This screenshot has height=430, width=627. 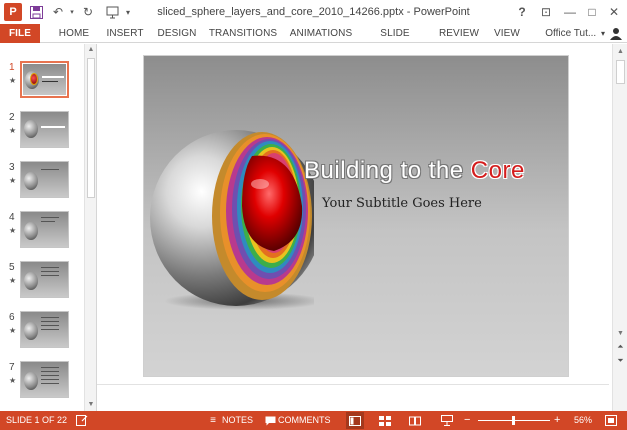 I want to click on notes-icon: ≡, so click(x=213, y=420).